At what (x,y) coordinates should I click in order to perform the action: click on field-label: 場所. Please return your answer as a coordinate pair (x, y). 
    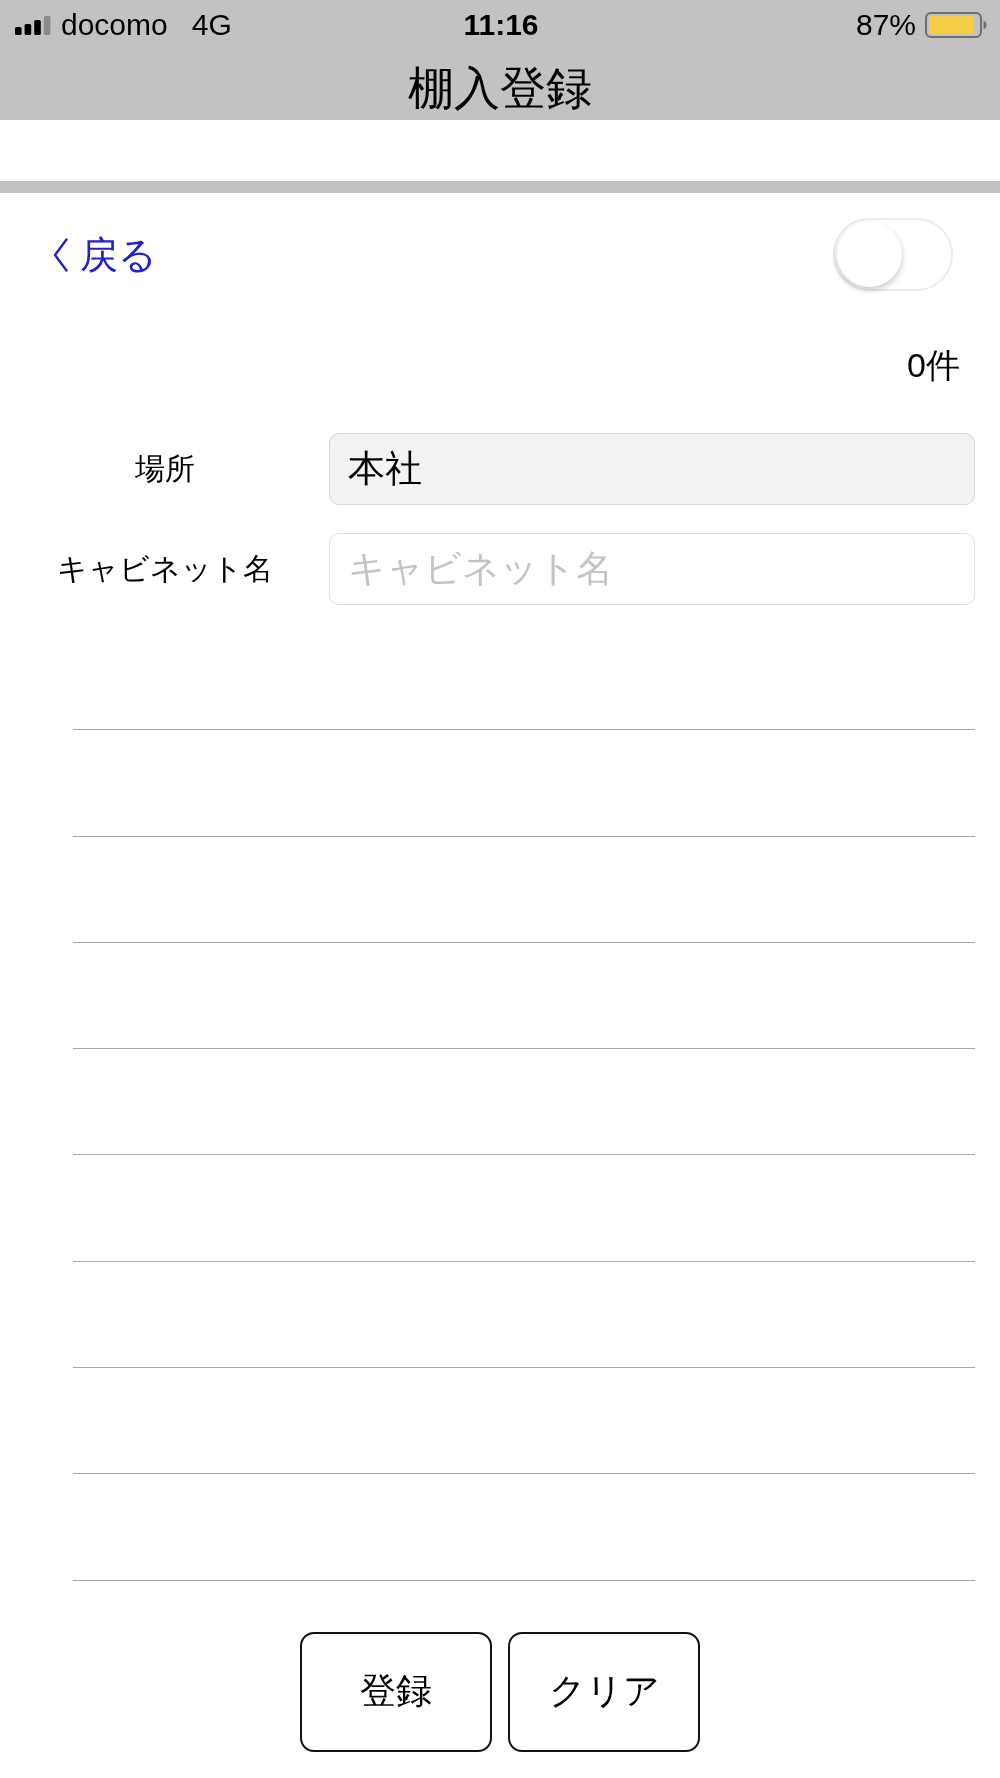
    Looking at the image, I should click on (164, 469).